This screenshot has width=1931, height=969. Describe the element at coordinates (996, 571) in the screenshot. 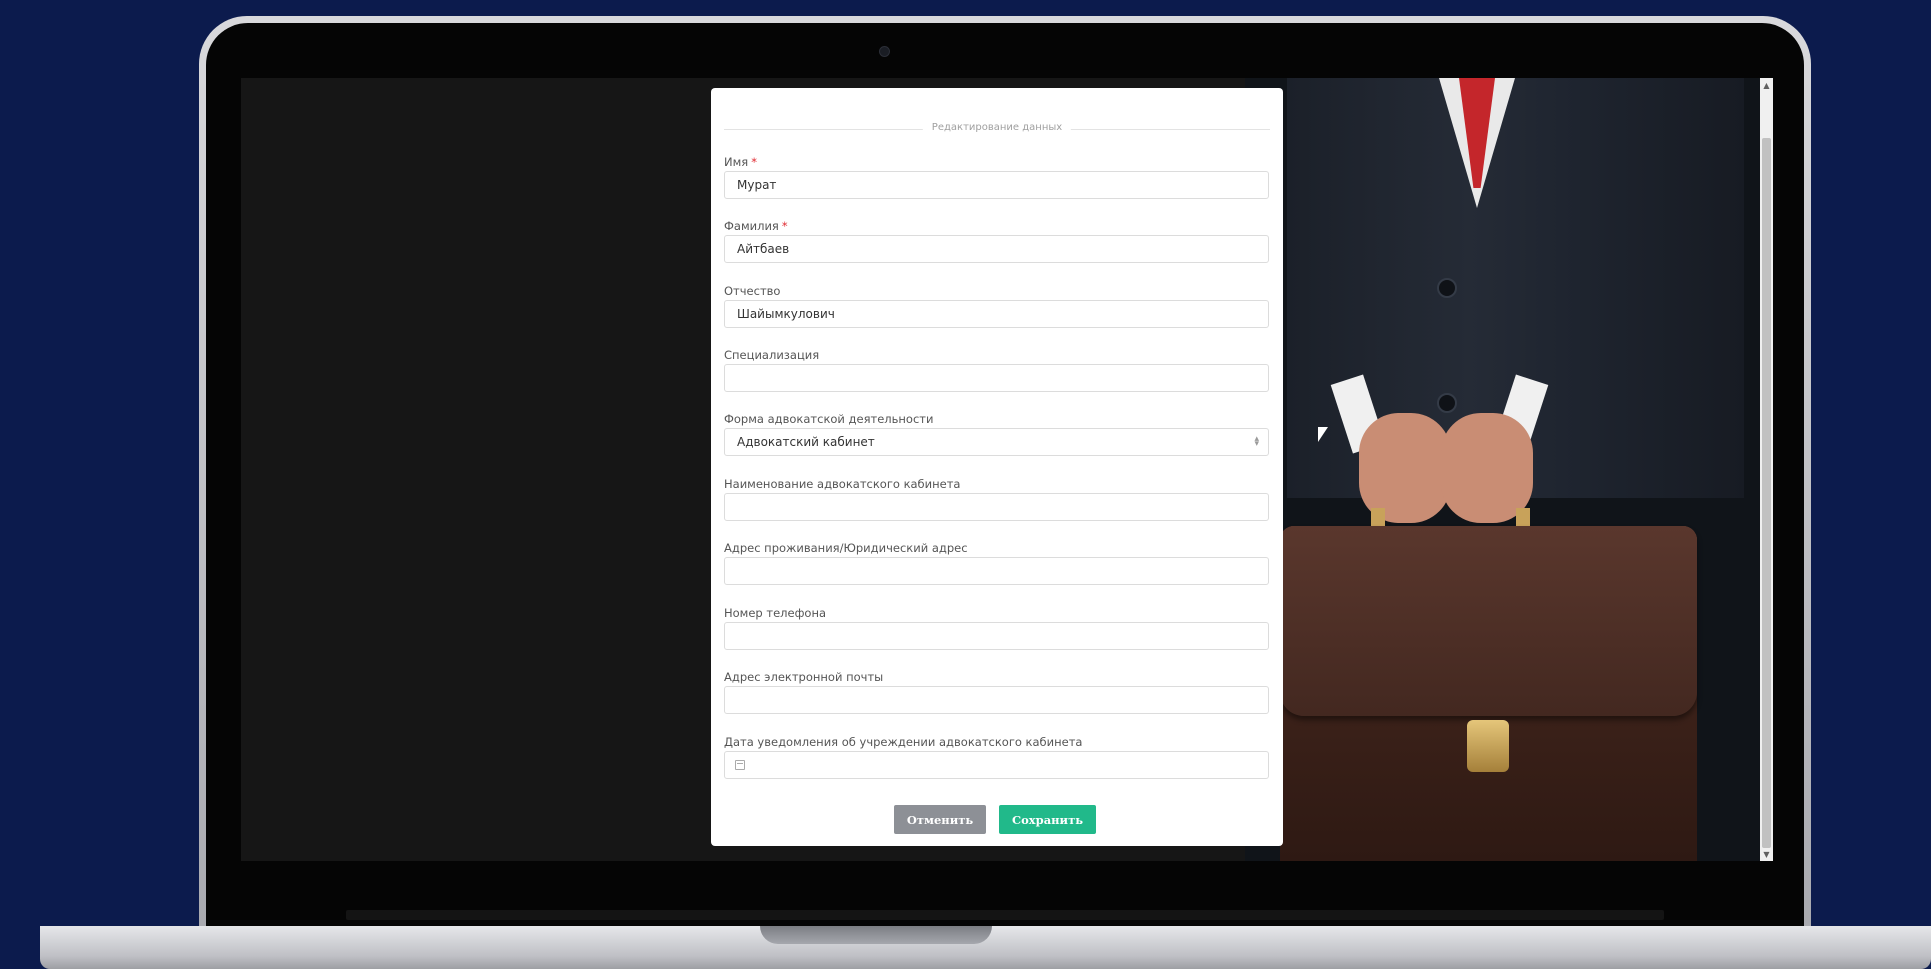

I see `address-input` at that location.